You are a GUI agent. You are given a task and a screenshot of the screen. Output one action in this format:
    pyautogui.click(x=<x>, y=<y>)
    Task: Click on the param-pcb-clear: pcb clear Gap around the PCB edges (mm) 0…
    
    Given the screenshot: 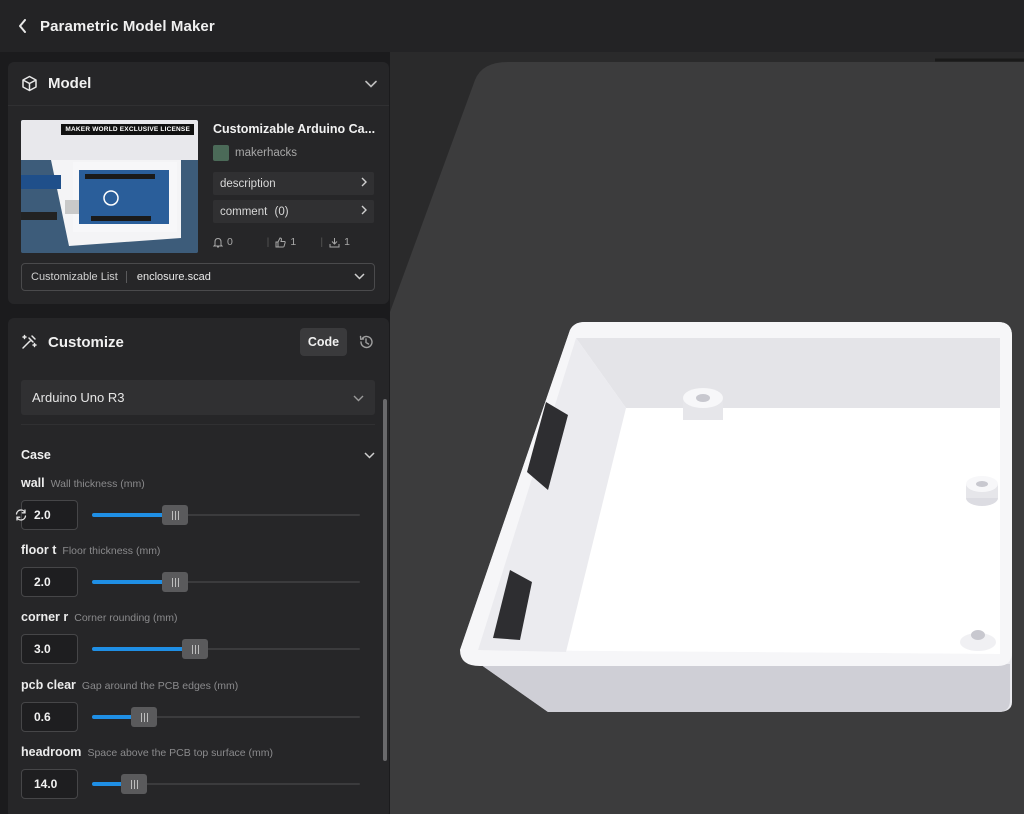 What is the action you would take?
    pyautogui.click(x=196, y=709)
    